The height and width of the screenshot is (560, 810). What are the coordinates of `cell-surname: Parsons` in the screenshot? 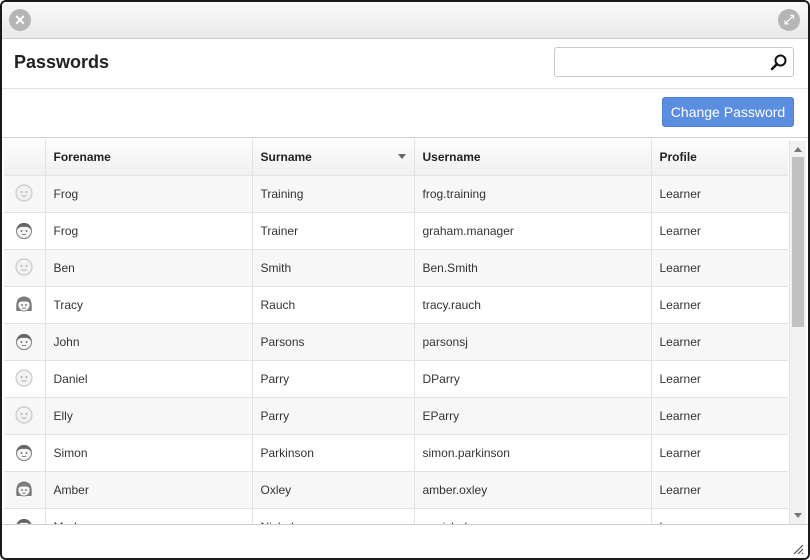 It's located at (333, 342).